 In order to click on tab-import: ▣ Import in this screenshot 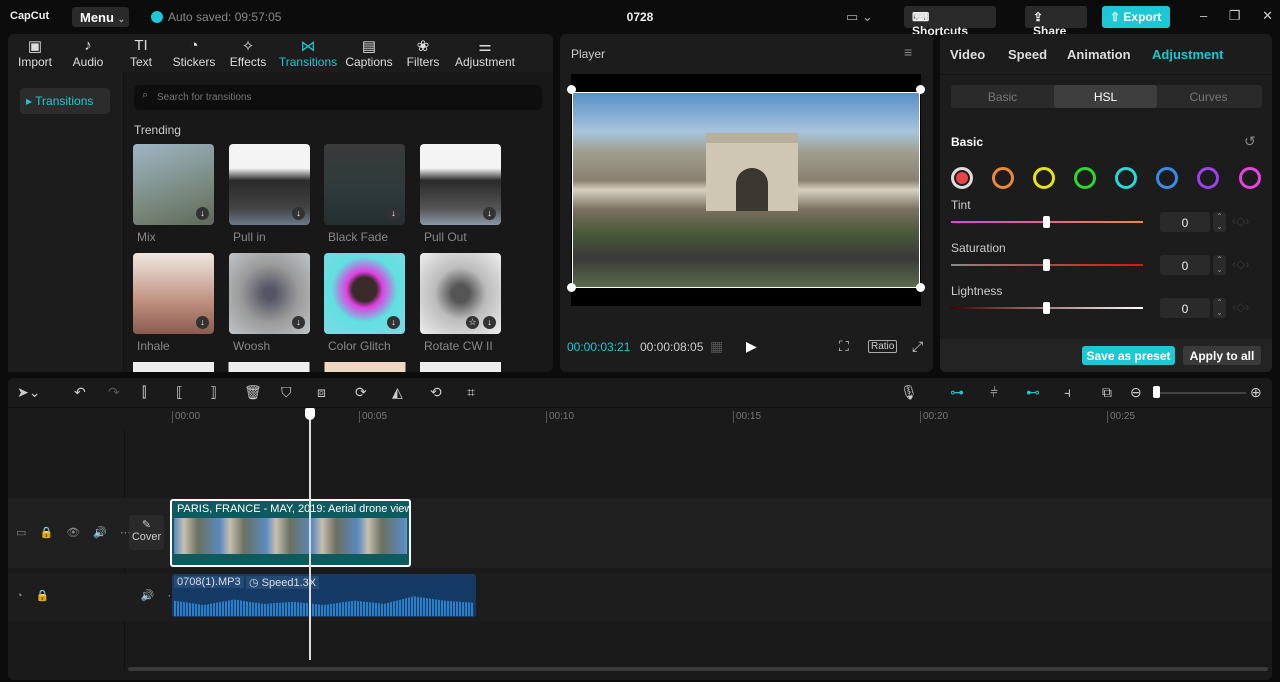, I will do `click(35, 53)`.